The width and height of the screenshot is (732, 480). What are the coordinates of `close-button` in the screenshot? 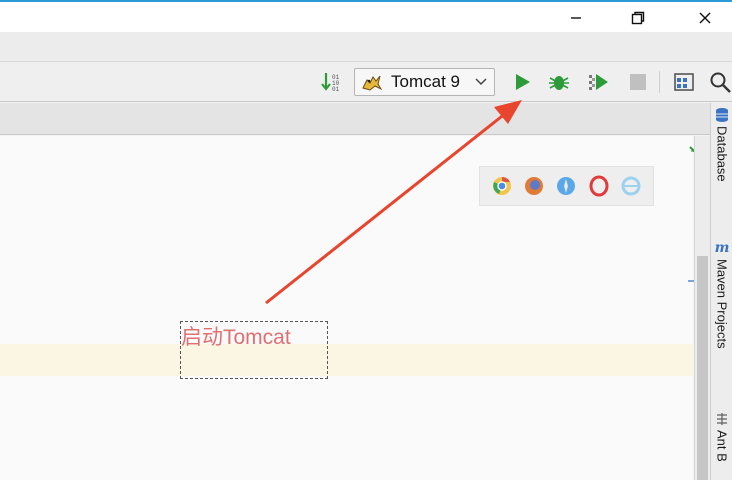 It's located at (705, 18).